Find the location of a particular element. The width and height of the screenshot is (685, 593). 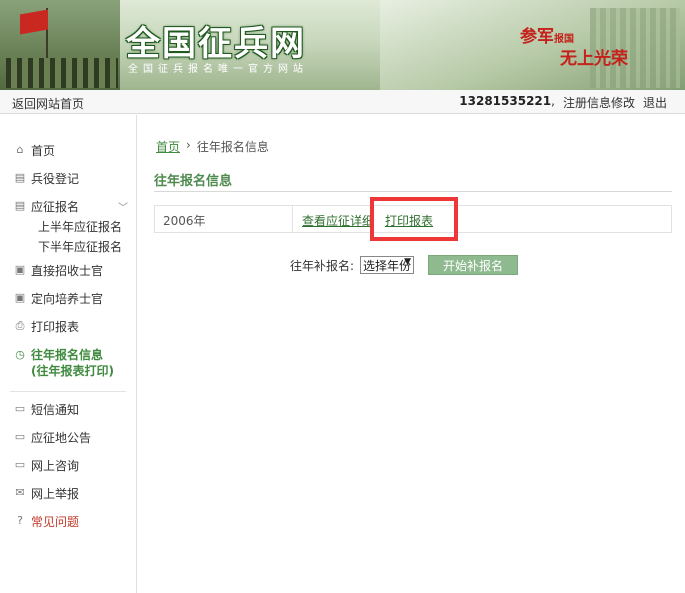

top-bar: 返回网站首页 13281535221, 注册信息修改 退出 is located at coordinates (342, 102).